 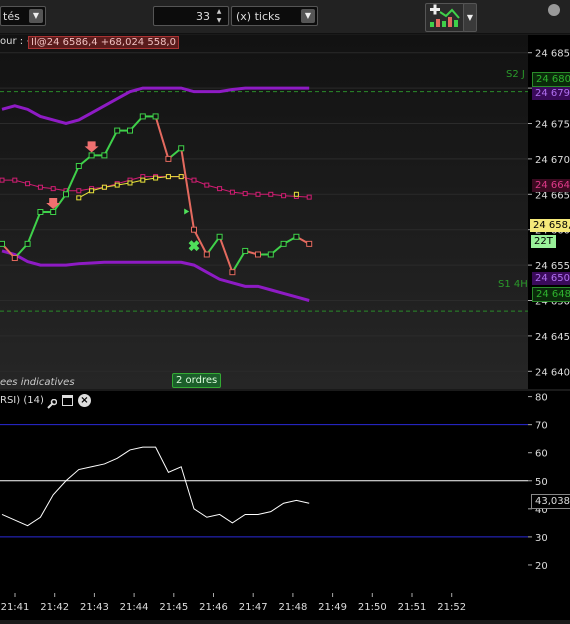 What do you see at coordinates (253, 607) in the screenshot?
I see `time-tick-label: 21:47` at bounding box center [253, 607].